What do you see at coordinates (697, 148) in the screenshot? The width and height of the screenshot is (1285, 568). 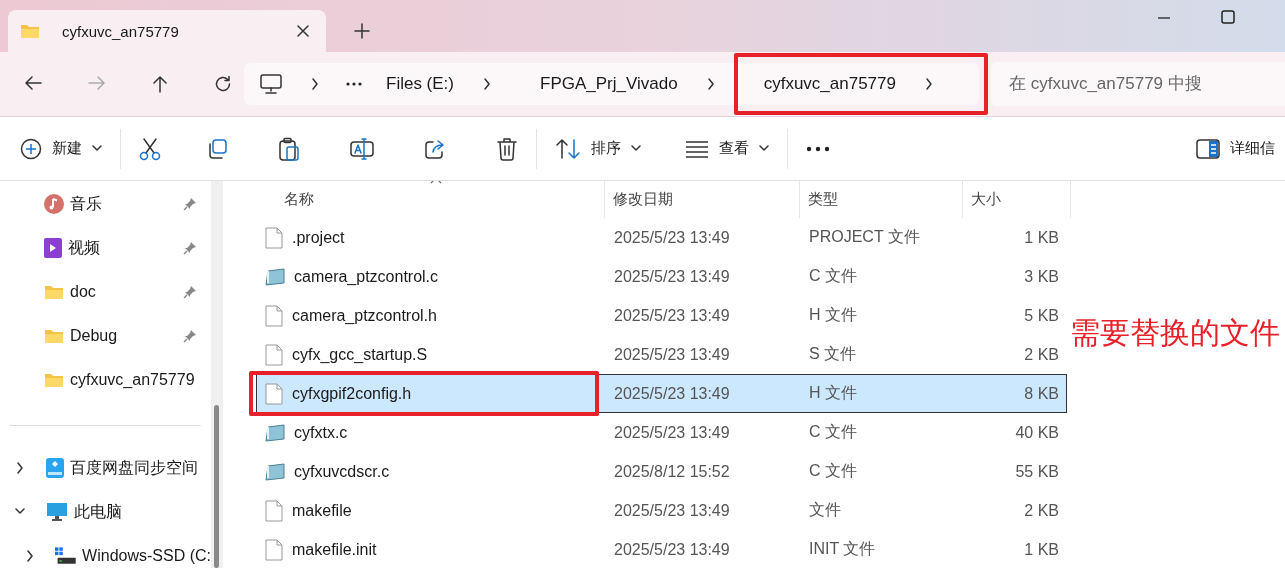 I see `list-view-icon` at bounding box center [697, 148].